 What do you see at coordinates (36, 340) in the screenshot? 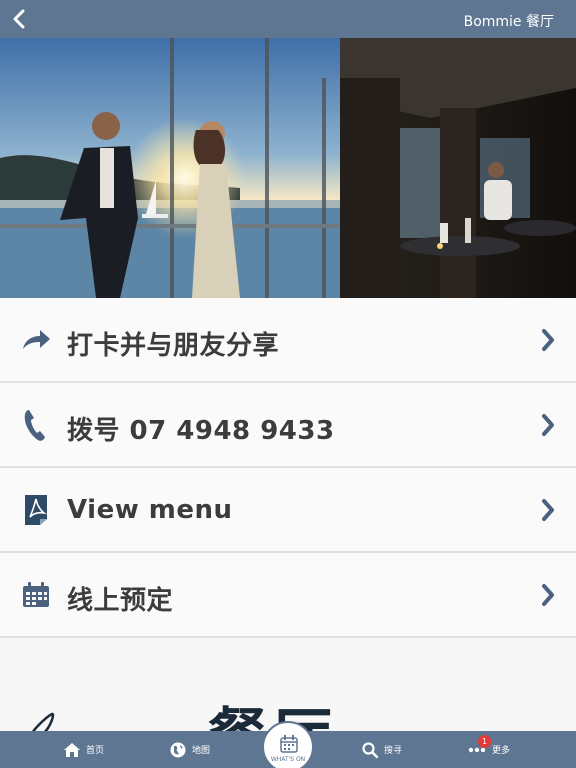
I see `share-arrow-icon` at bounding box center [36, 340].